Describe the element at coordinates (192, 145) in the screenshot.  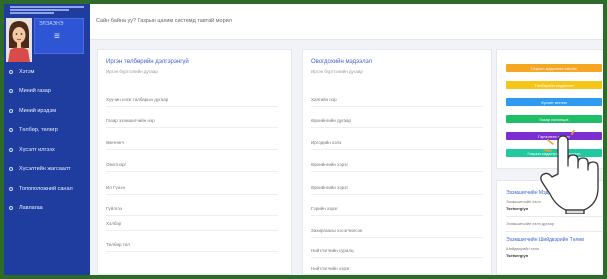
I see `field-label: Өмчлөгч` at that location.